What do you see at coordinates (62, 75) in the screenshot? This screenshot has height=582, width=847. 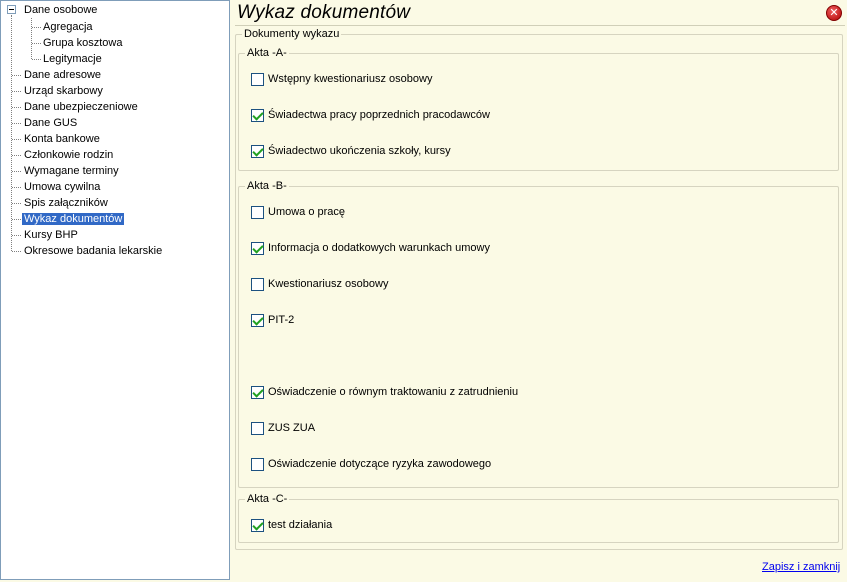 I see `tree-item-dane-adresowe: Dane adresowe` at bounding box center [62, 75].